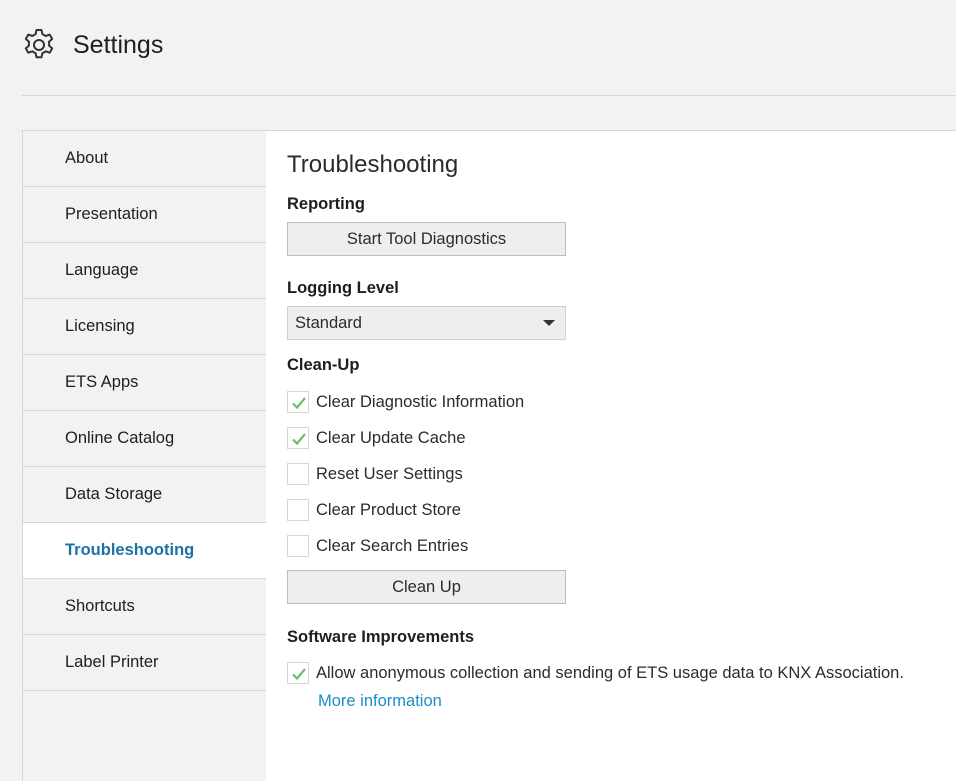 The height and width of the screenshot is (781, 956). I want to click on sidebar-item-label: ETS Apps, so click(102, 382).